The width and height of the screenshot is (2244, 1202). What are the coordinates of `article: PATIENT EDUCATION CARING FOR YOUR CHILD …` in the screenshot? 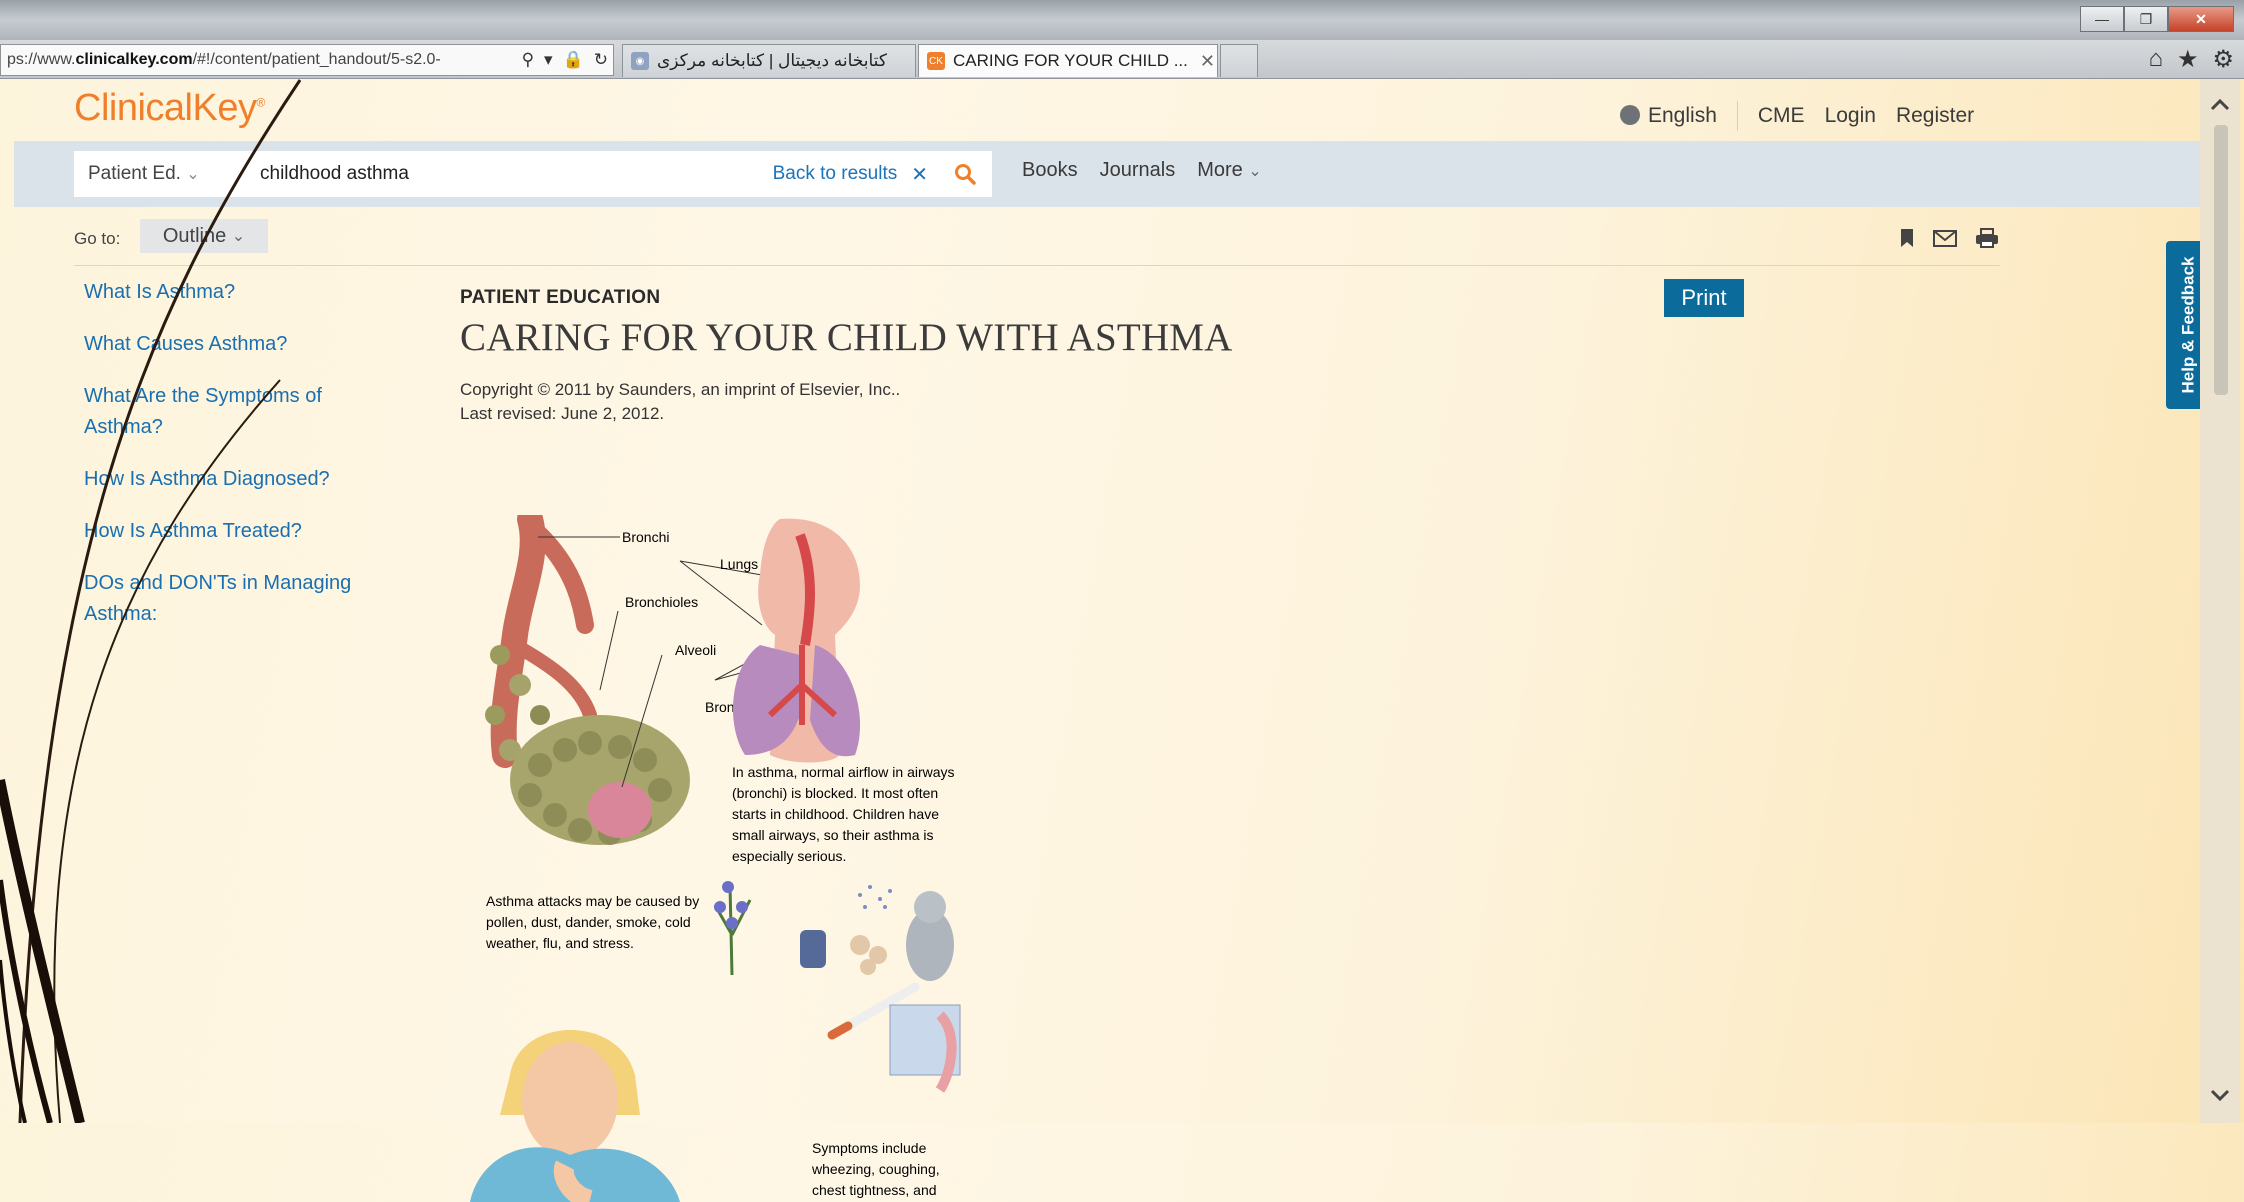 It's located at (910, 356).